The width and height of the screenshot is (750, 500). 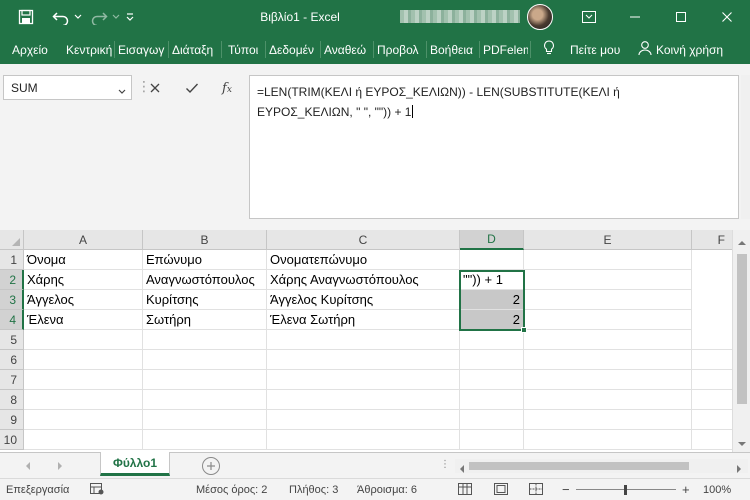 What do you see at coordinates (155, 88) in the screenshot?
I see `cancel-entry-icon` at bounding box center [155, 88].